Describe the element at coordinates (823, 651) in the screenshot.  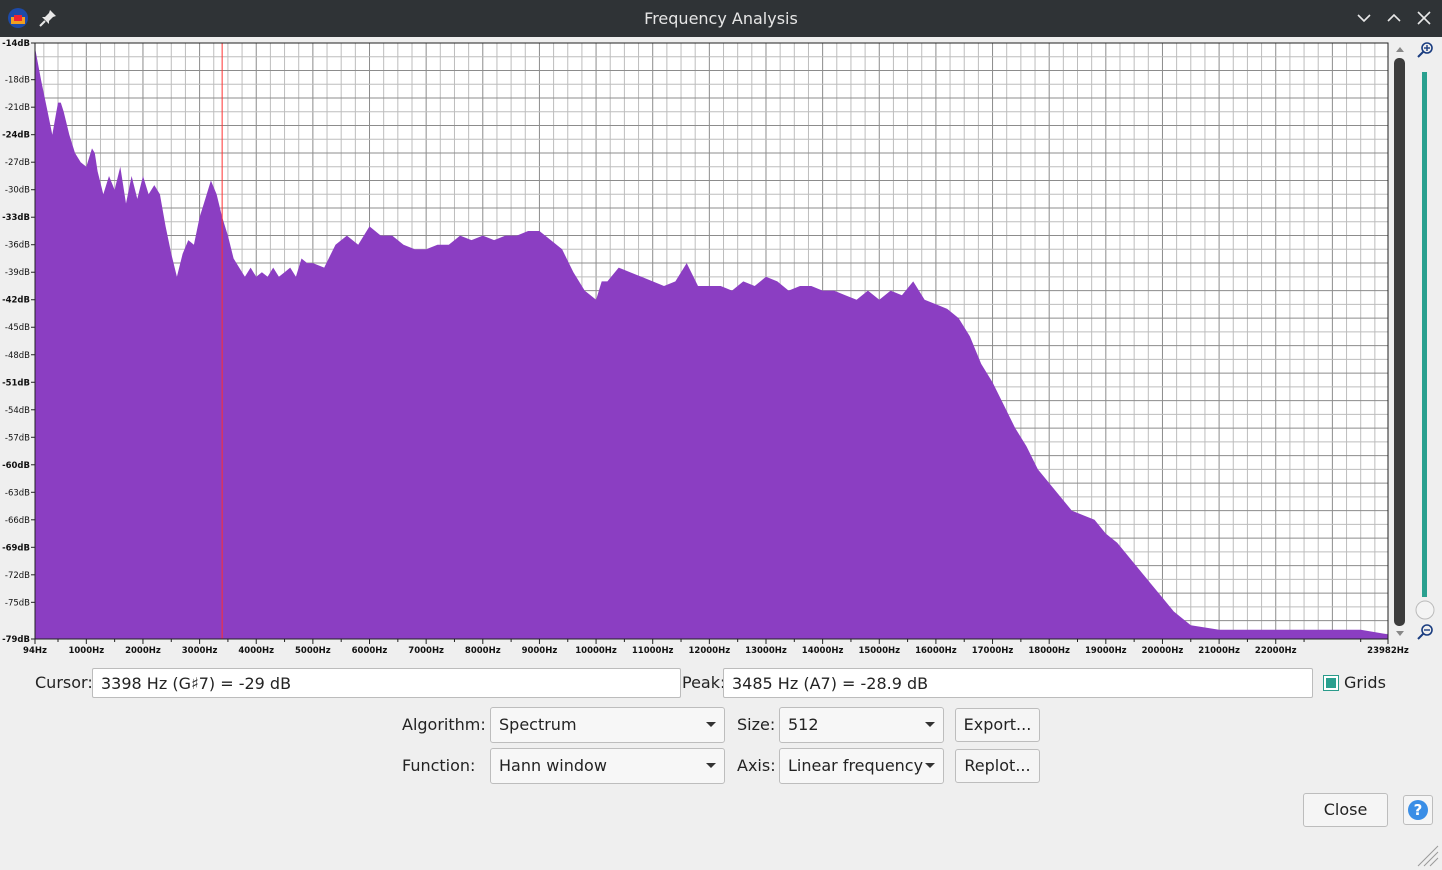
I see `x-tick-label: 14000Hz` at that location.